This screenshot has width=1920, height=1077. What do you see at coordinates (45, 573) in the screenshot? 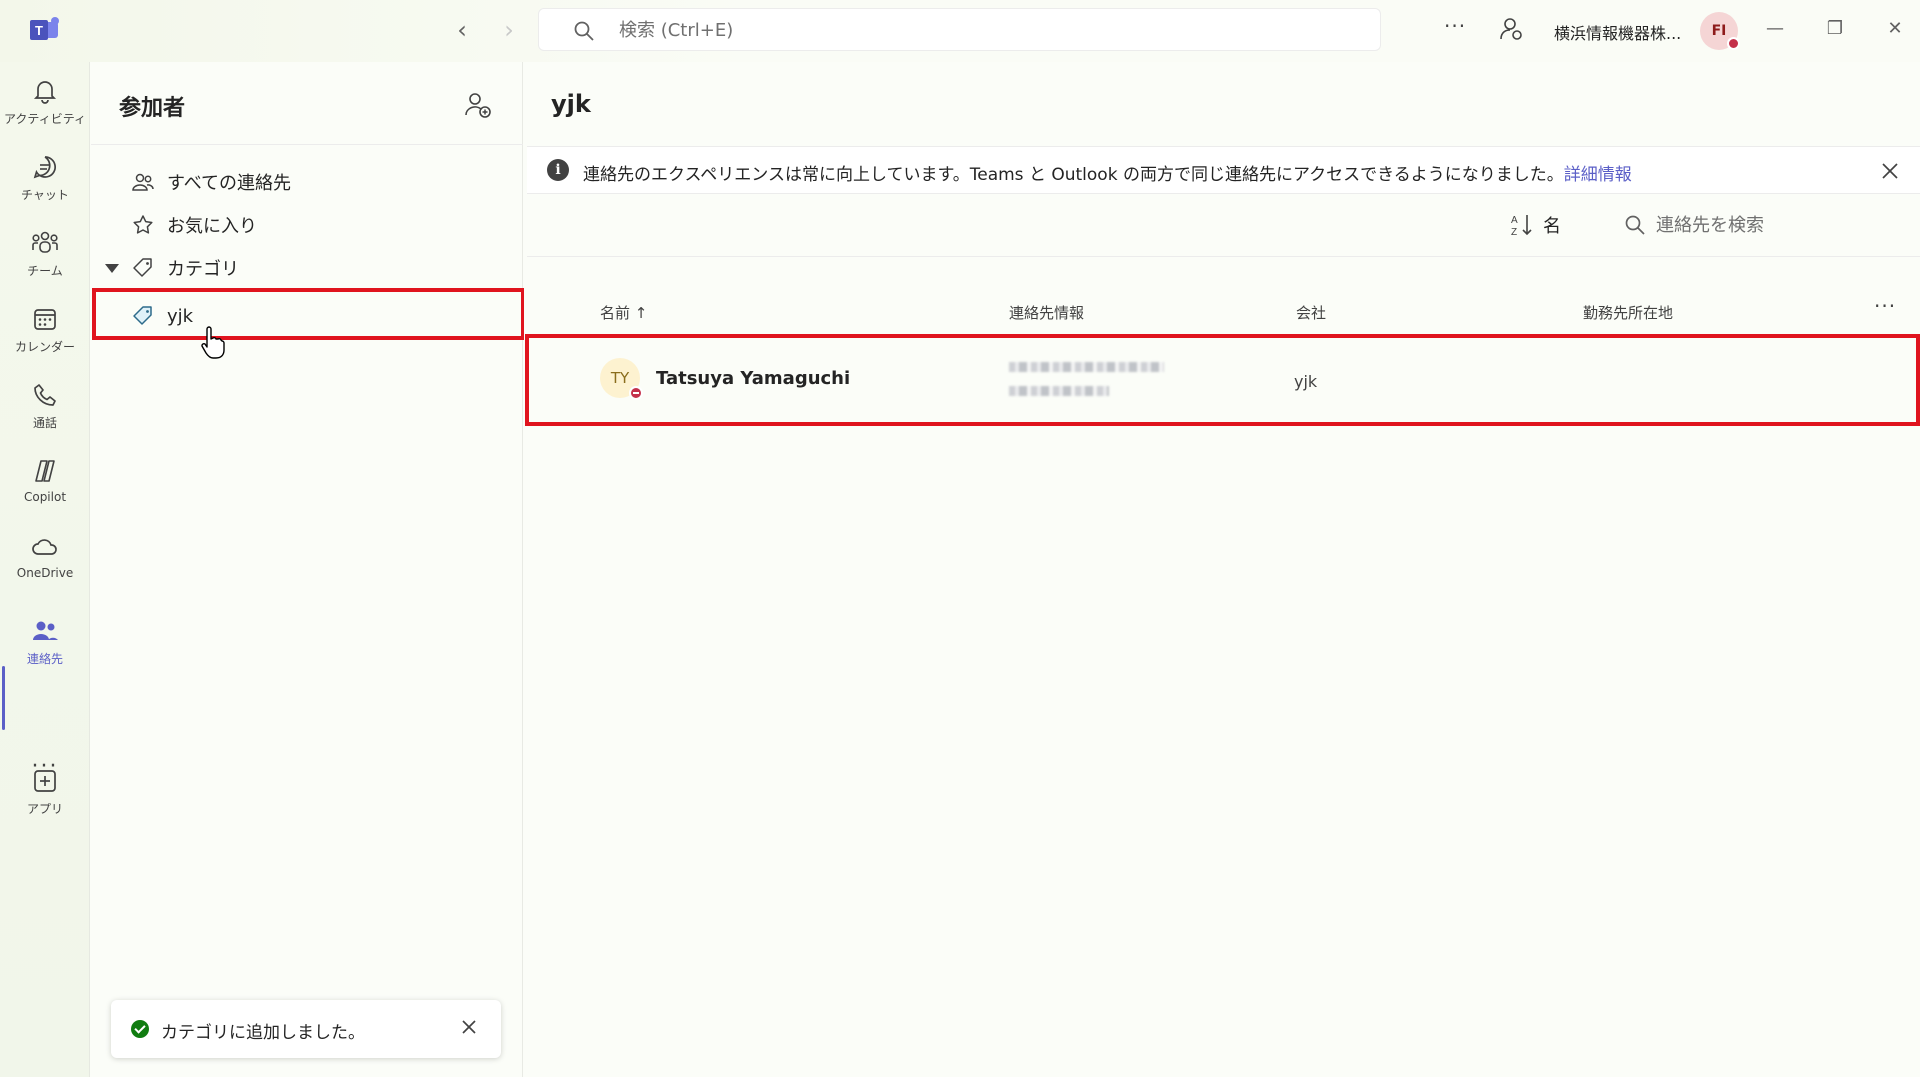
I see `rail-label: OneDrive` at bounding box center [45, 573].